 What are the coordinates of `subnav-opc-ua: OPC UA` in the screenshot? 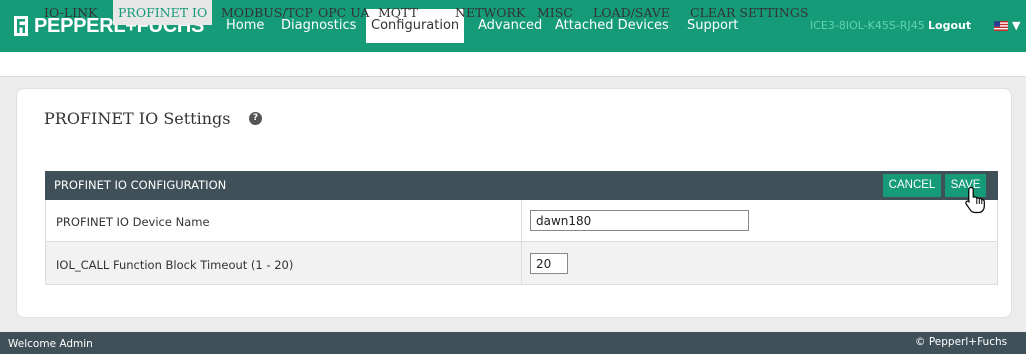 It's located at (343, 12).